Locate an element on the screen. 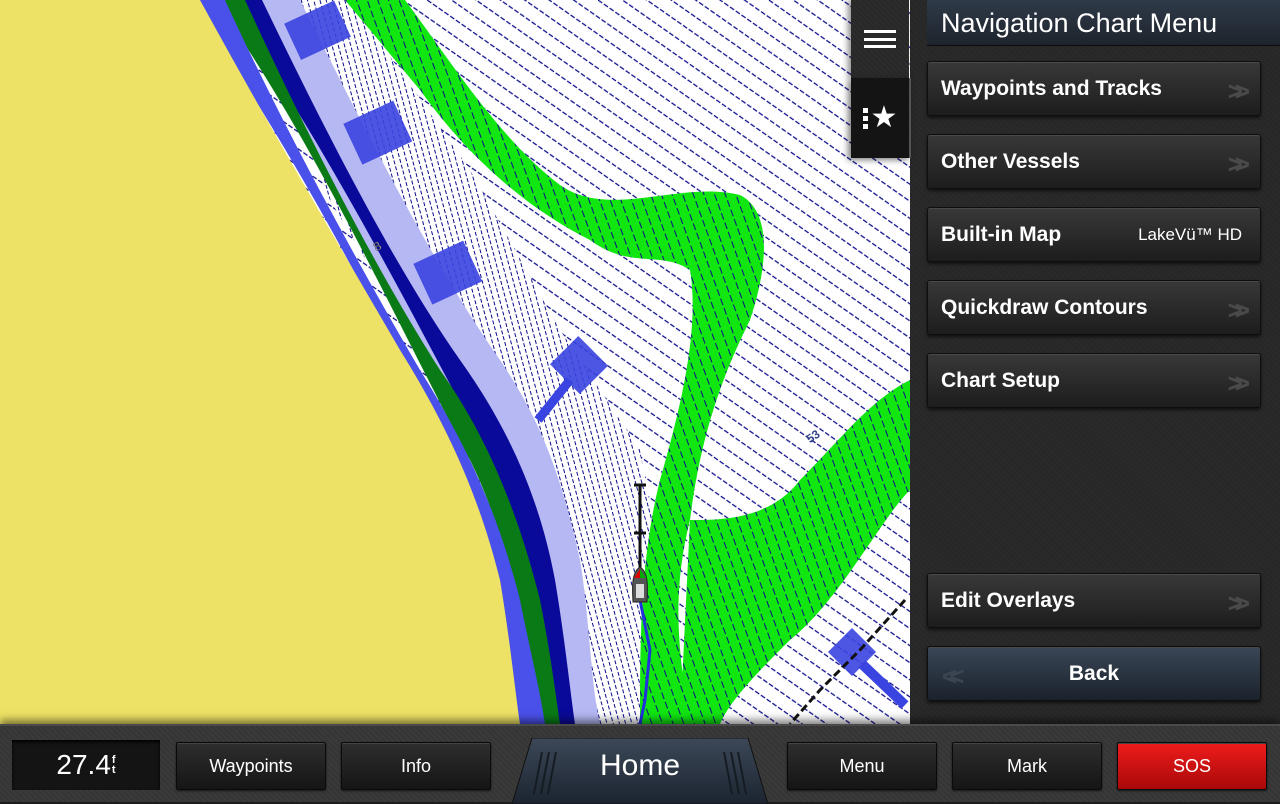 Image resolution: width=1280 pixels, height=804 pixels. back-button: << Back is located at coordinates (1094, 673).